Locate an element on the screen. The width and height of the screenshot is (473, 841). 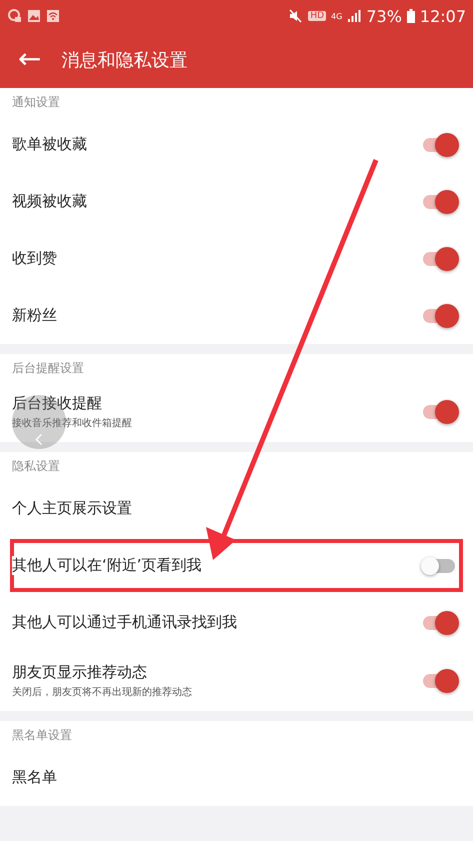
wifi-icon is located at coordinates (53, 16).